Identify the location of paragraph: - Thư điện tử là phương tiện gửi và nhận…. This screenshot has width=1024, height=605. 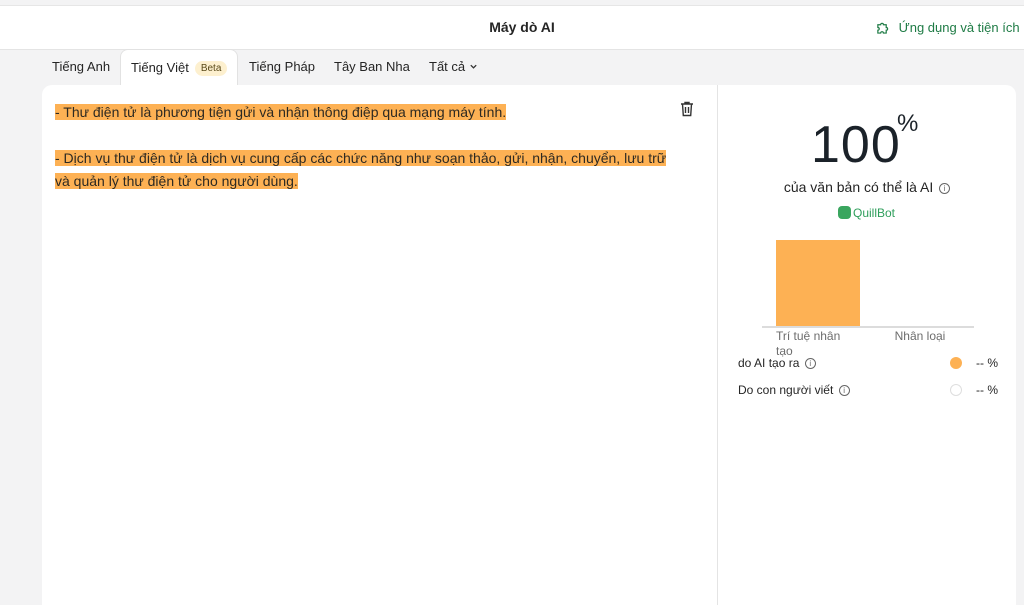
(365, 112).